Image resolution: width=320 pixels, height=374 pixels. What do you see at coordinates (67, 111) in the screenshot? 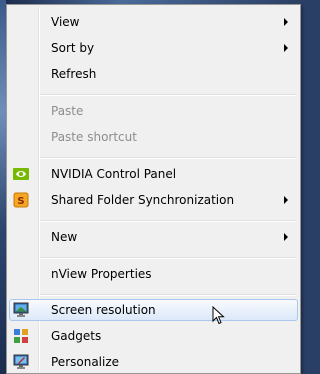
I see `menu-item-label: Paste` at bounding box center [67, 111].